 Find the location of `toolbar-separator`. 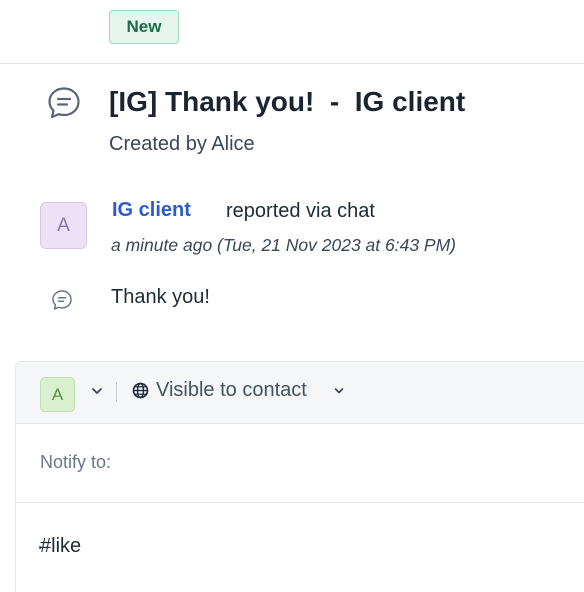

toolbar-separator is located at coordinates (116, 392).